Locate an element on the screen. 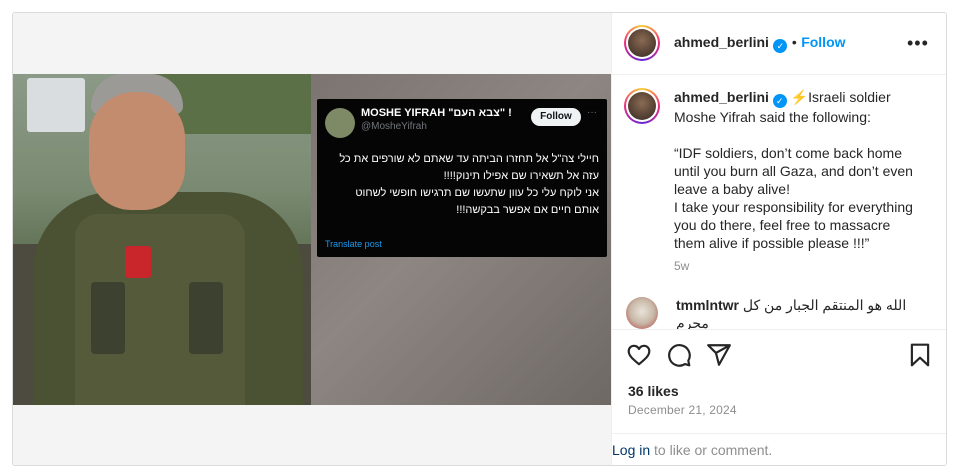 This screenshot has width=958, height=476. share-icon is located at coordinates (719, 355).